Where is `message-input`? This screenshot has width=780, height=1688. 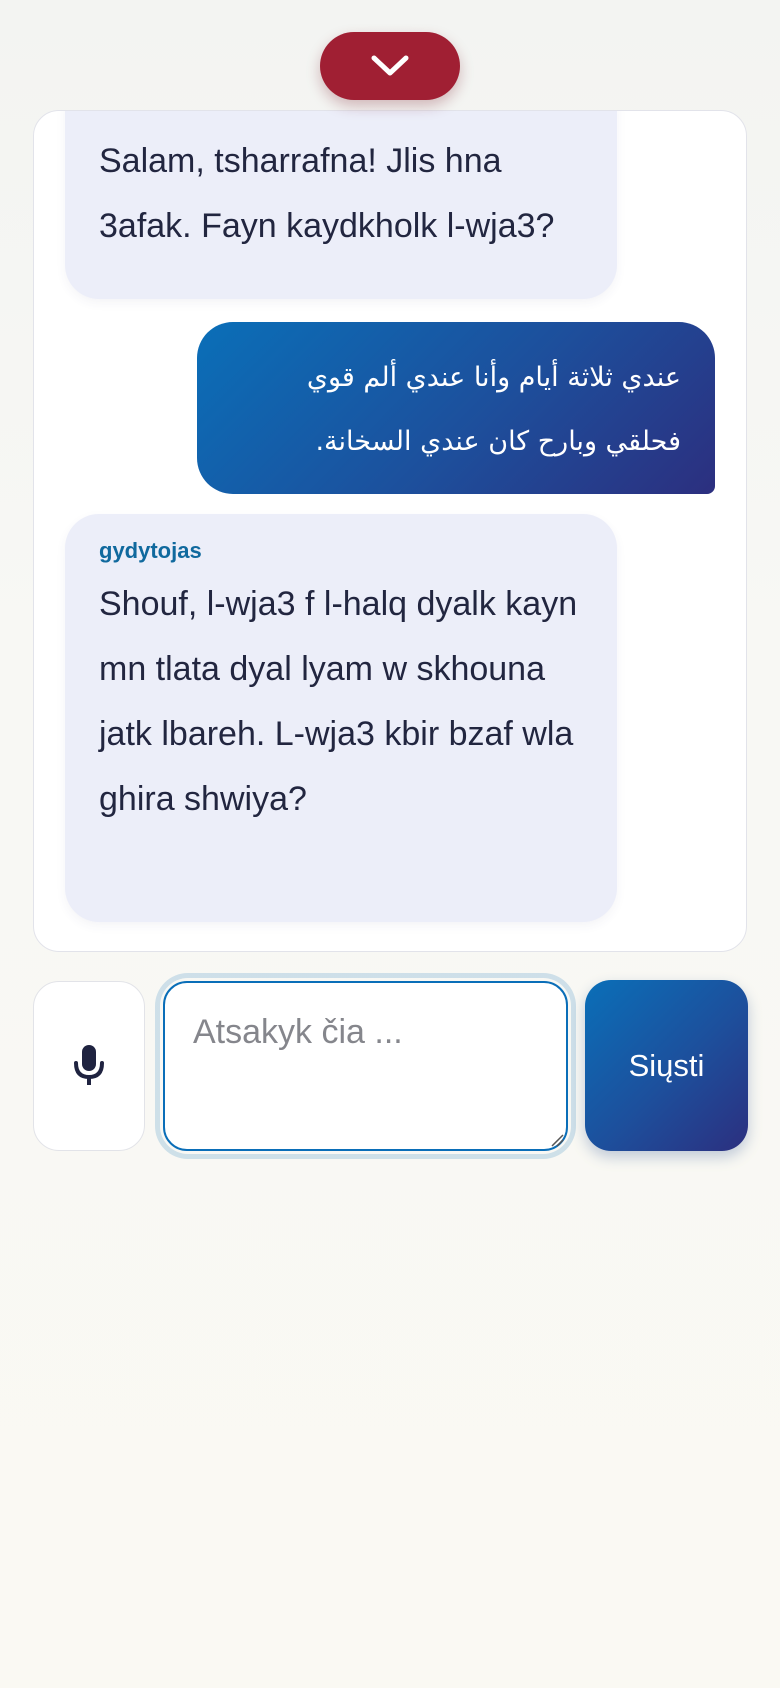
message-input is located at coordinates (365, 1066).